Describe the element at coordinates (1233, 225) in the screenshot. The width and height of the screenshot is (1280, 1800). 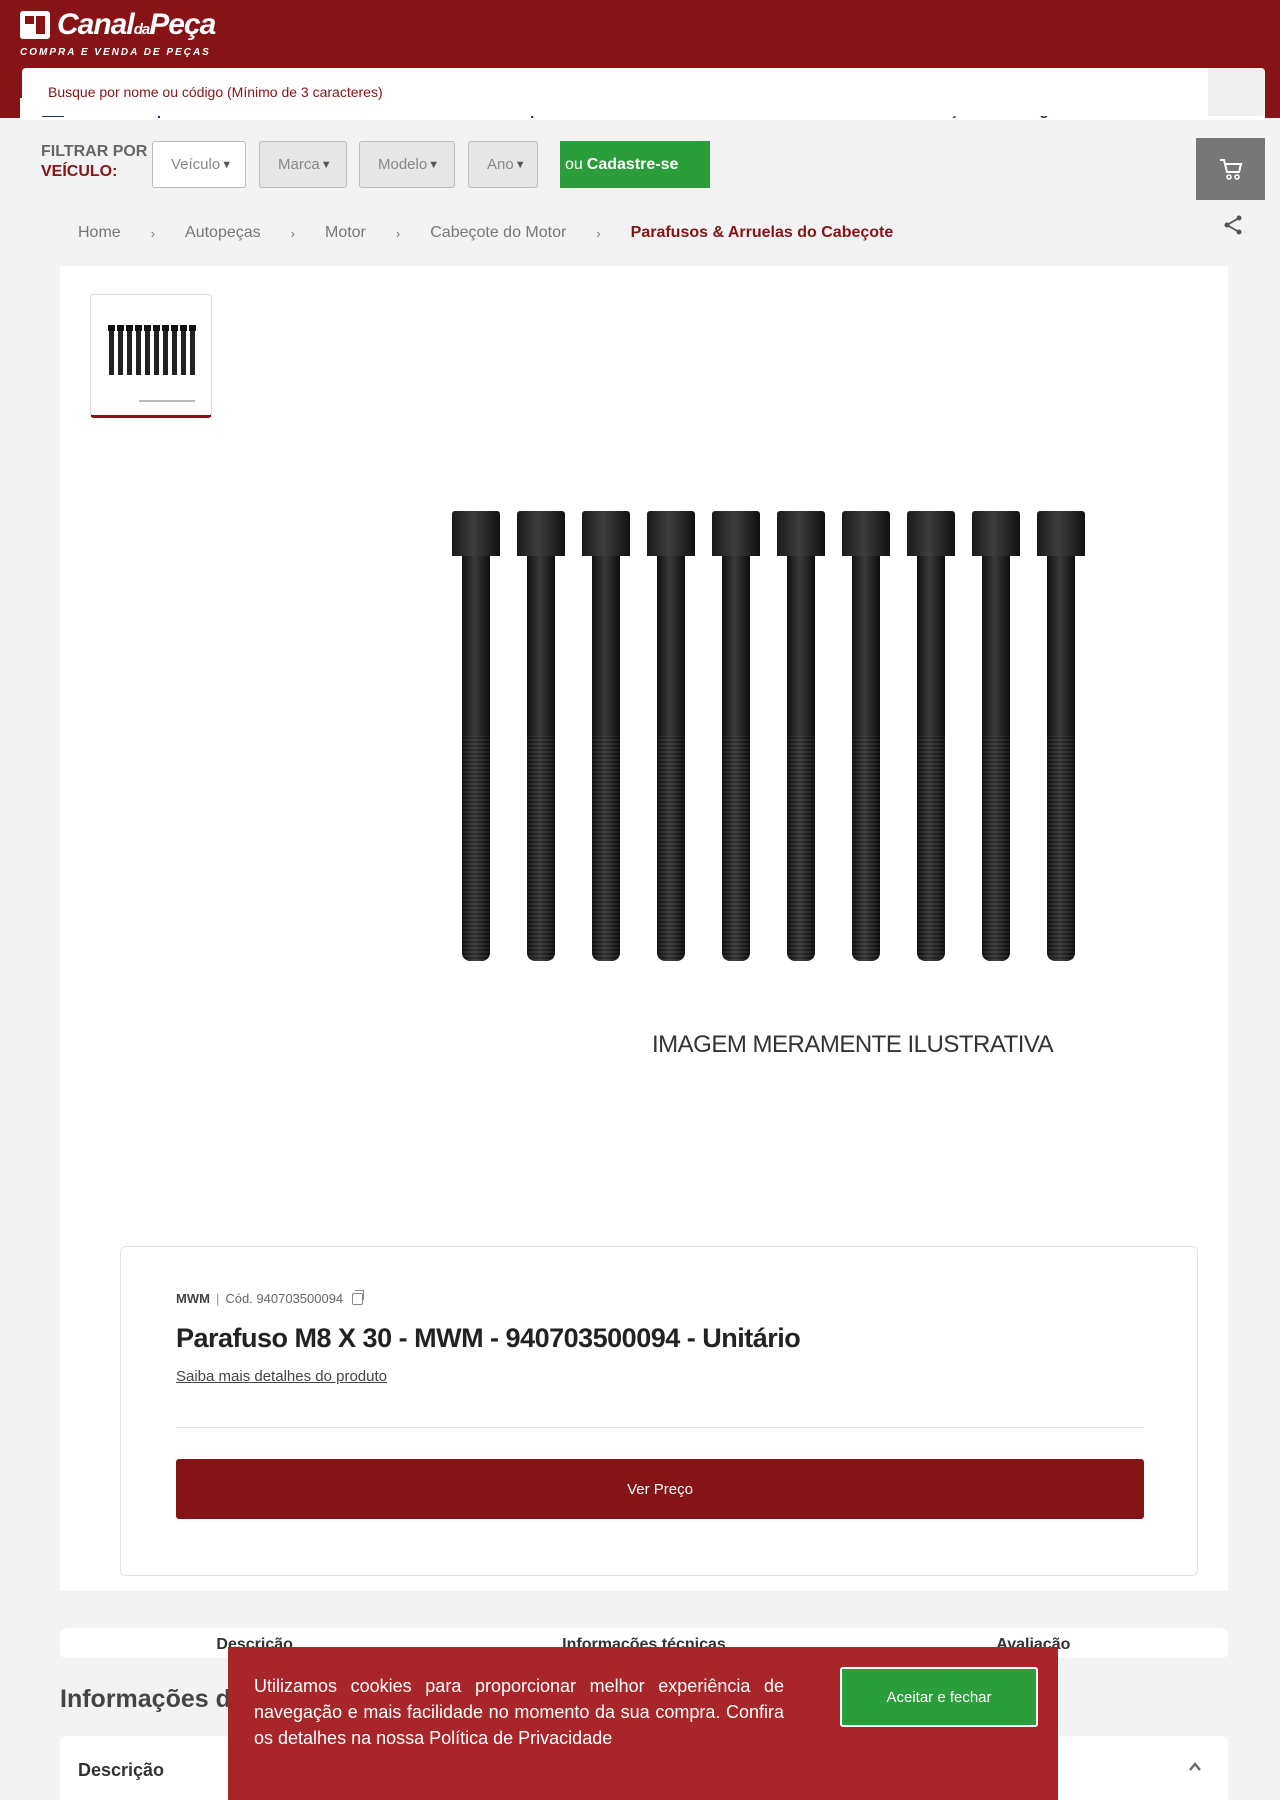
I see `share-icon` at that location.